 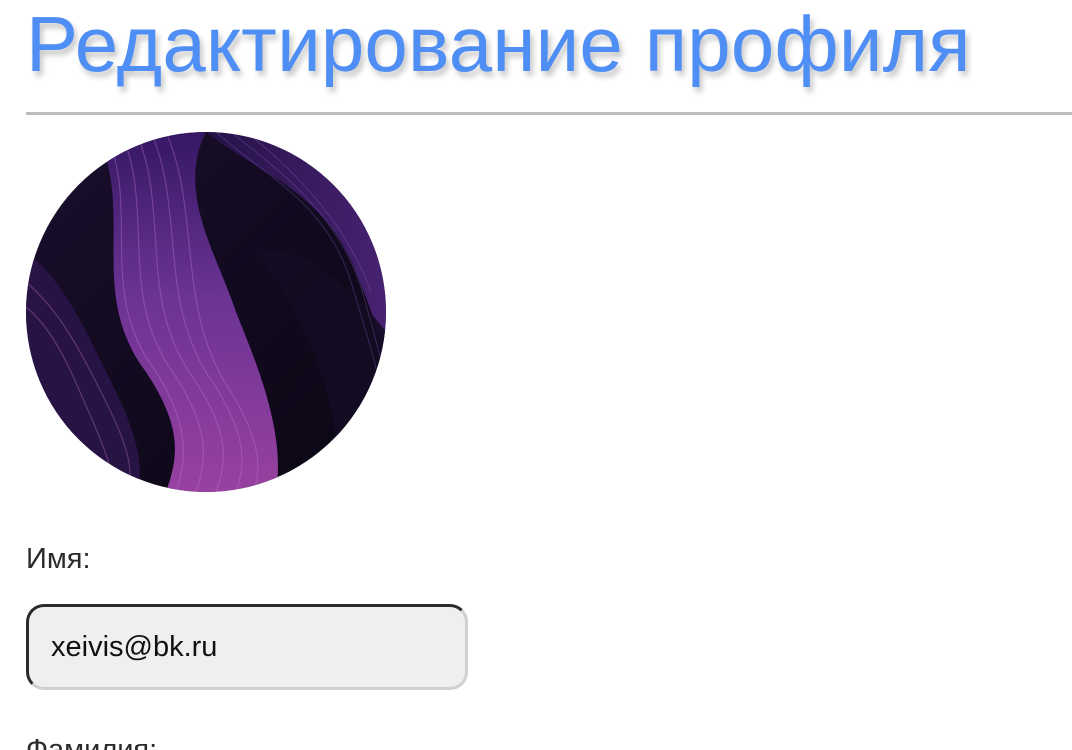 I want to click on name-label: Имя:, so click(x=58, y=559).